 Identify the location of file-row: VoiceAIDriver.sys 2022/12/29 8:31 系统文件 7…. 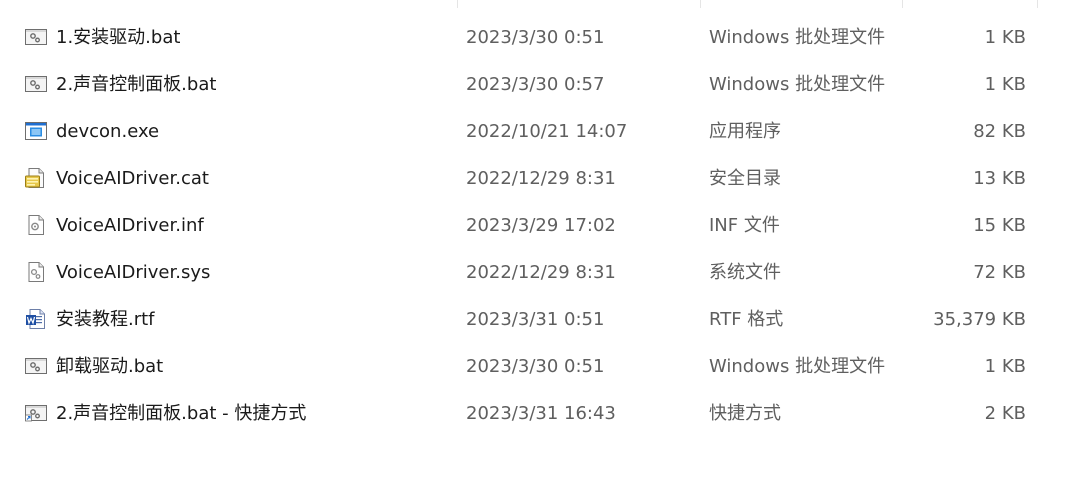
(535, 272).